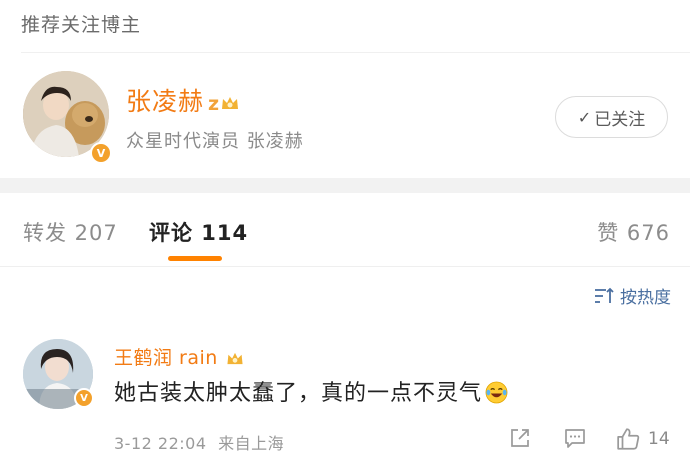 The width and height of the screenshot is (690, 458). I want to click on sort-icon, so click(604, 295).